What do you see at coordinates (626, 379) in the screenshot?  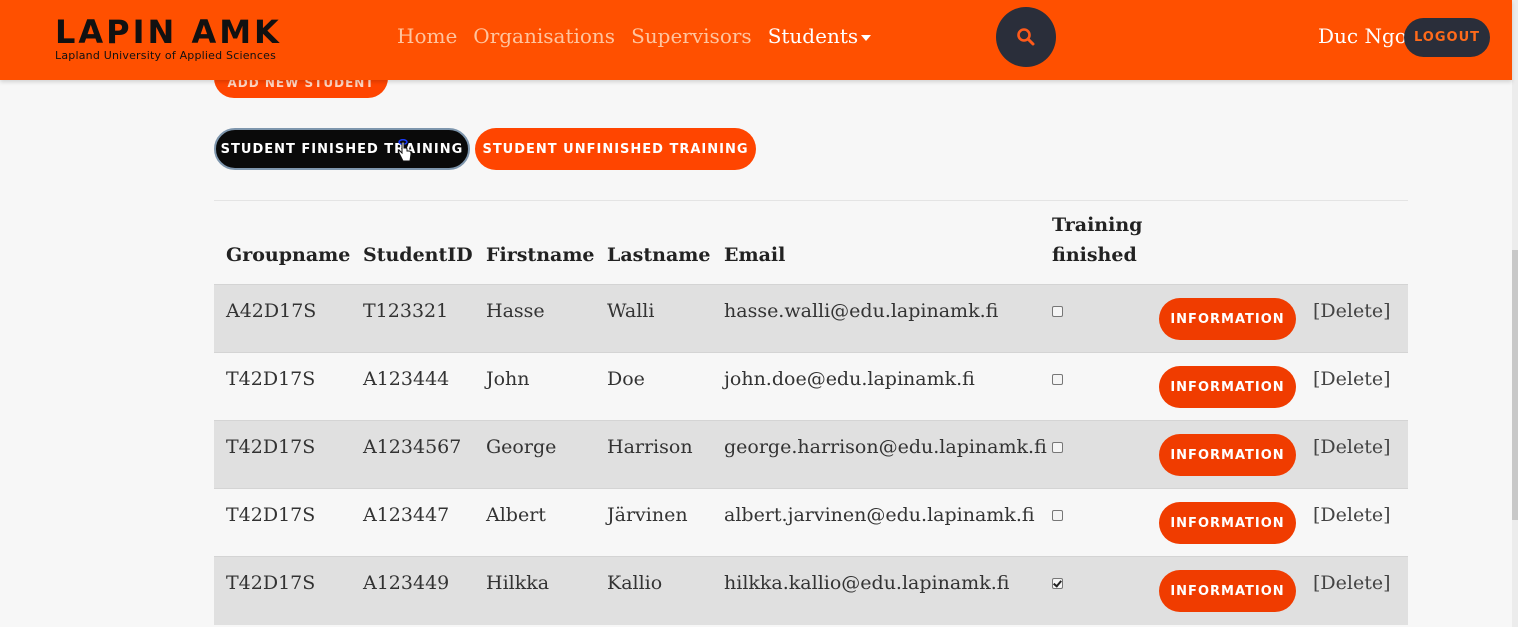 I see `cell-lastname: Doe` at bounding box center [626, 379].